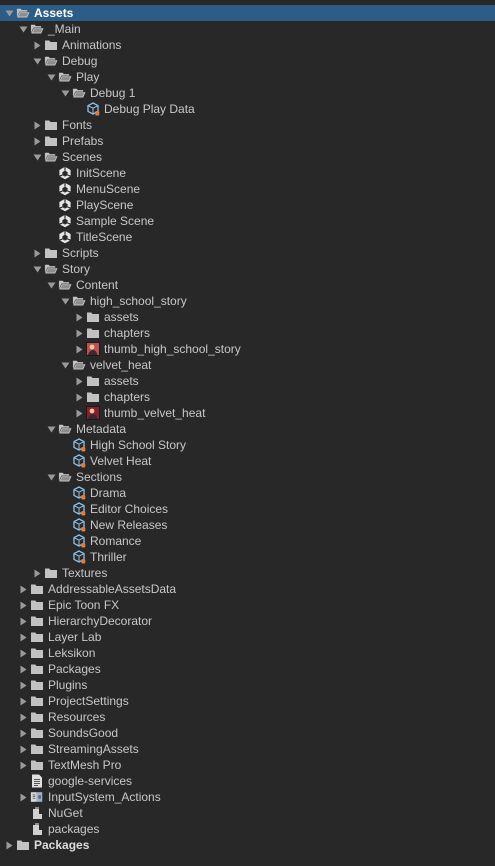 The width and height of the screenshot is (495, 866). I want to click on scriptable-object-icon, so click(79, 493).